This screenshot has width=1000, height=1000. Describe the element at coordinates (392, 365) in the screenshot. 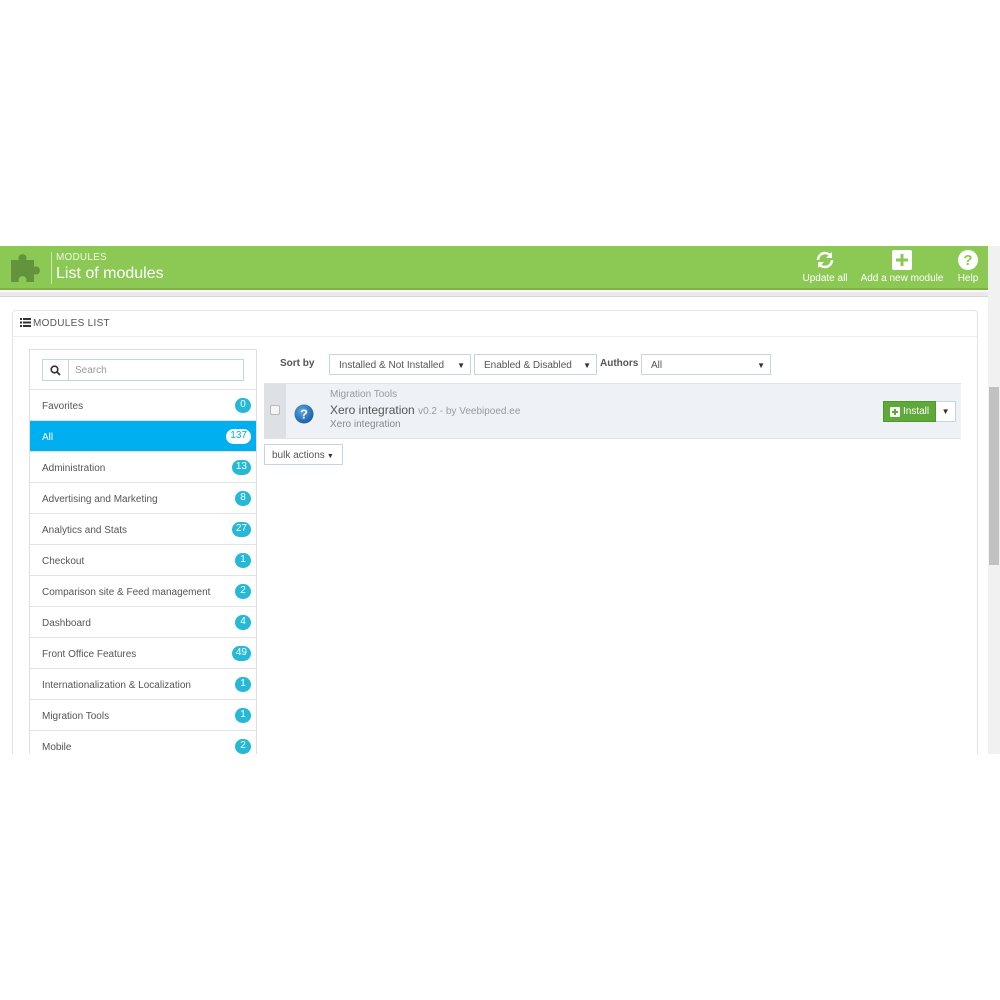

I see `sort-select-value: Installed & Not Installed` at that location.